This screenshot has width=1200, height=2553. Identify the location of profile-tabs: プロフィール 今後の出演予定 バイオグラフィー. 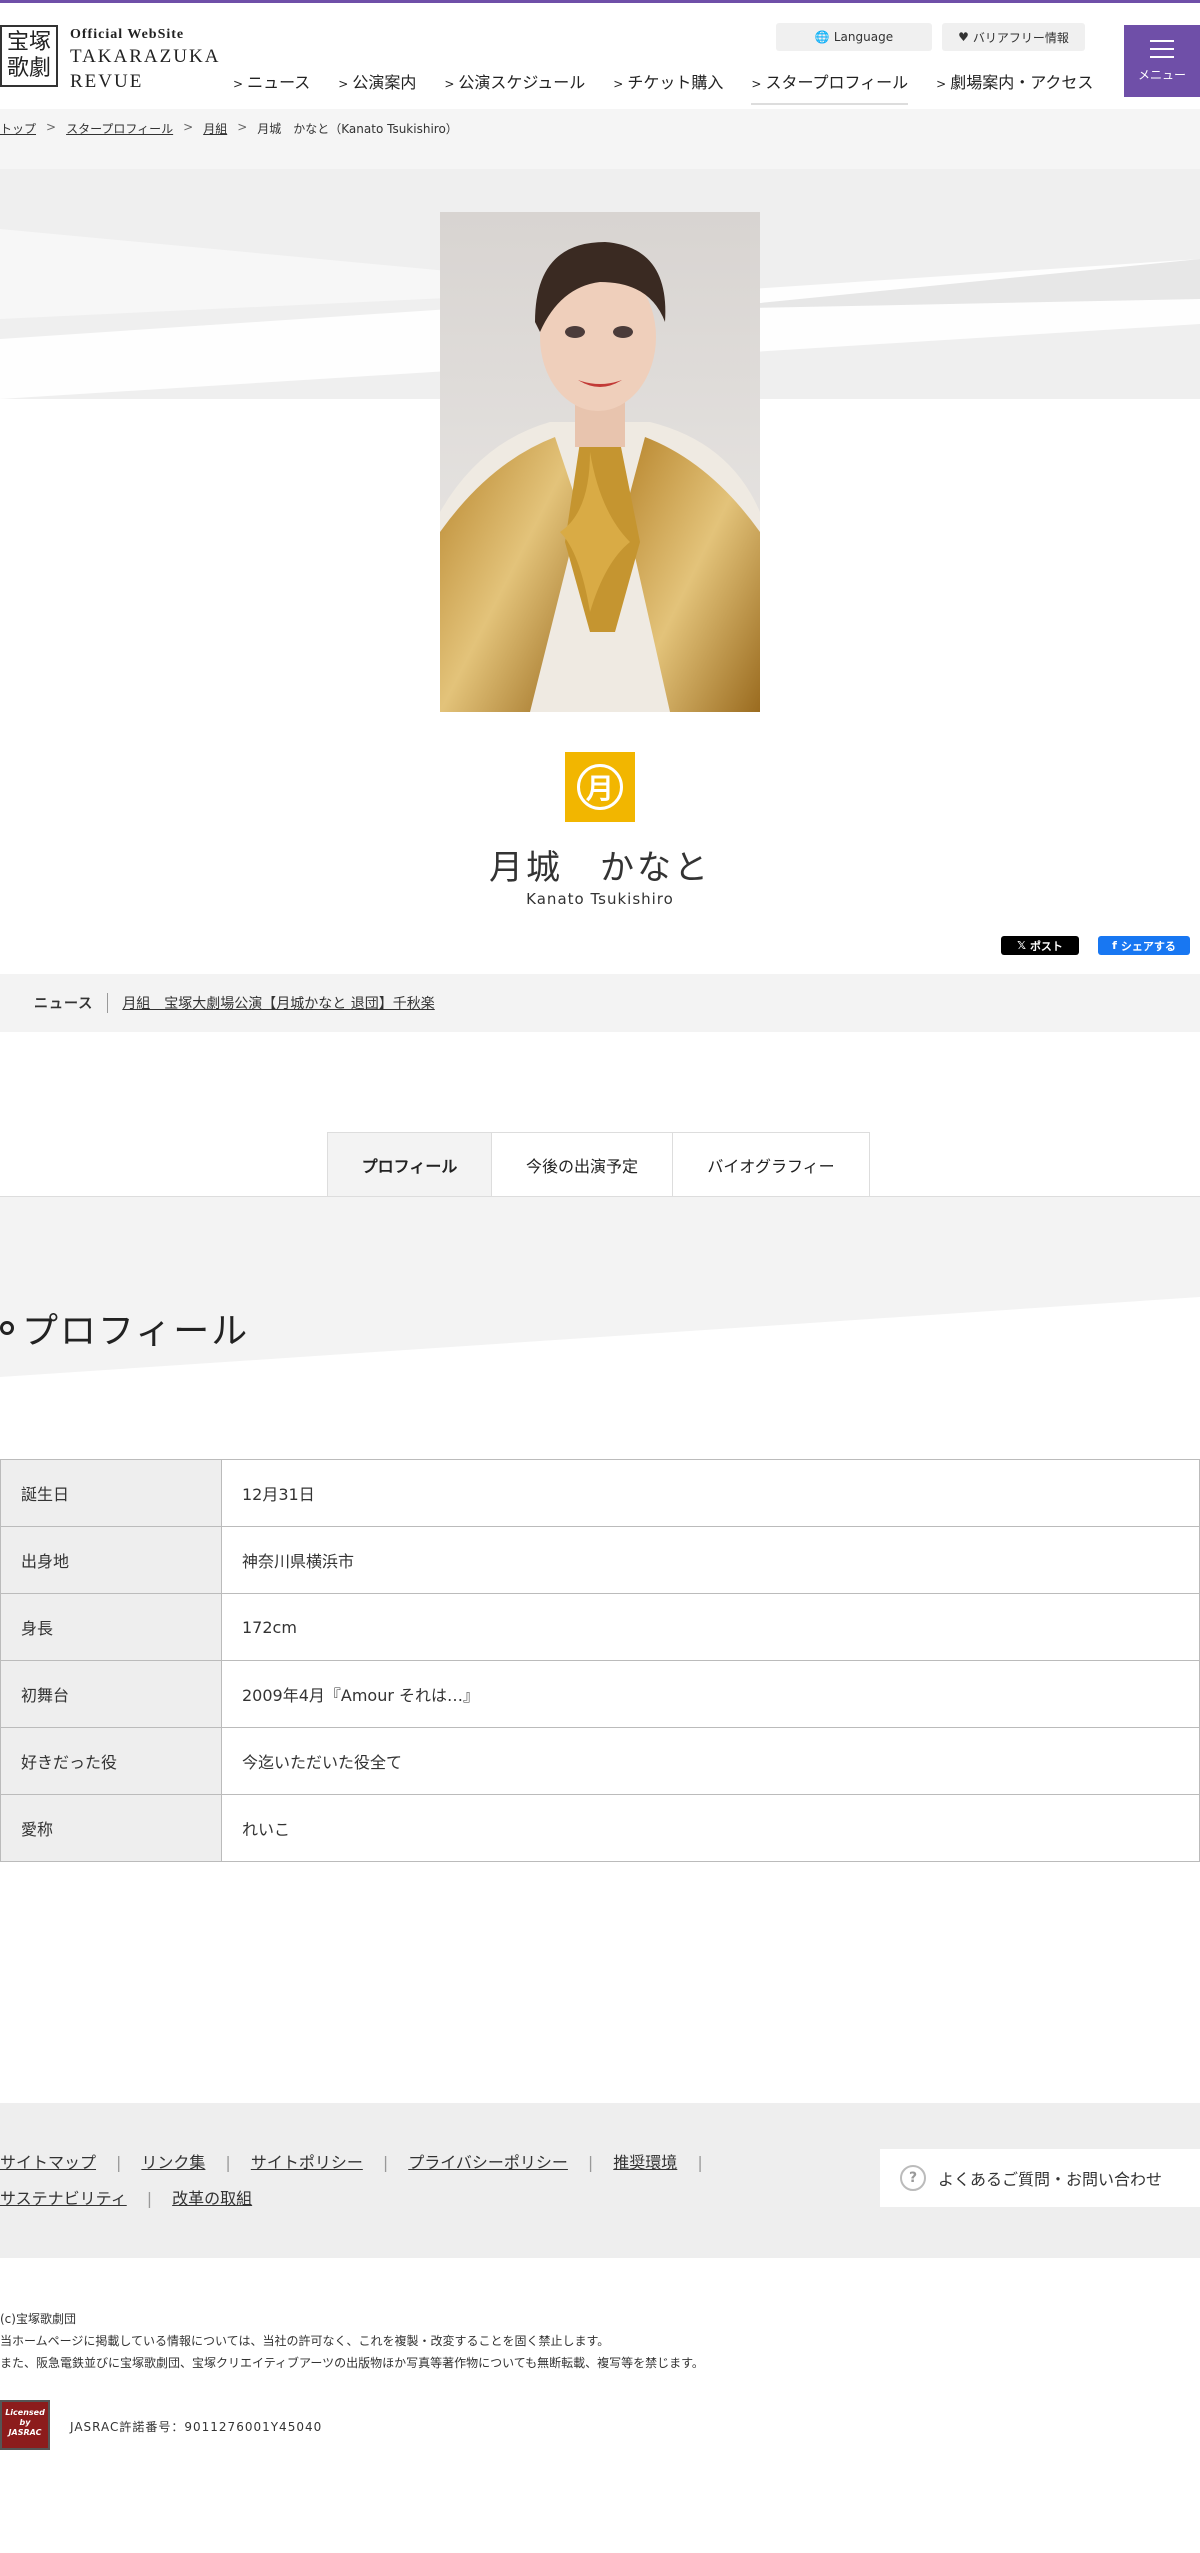
(598, 1164).